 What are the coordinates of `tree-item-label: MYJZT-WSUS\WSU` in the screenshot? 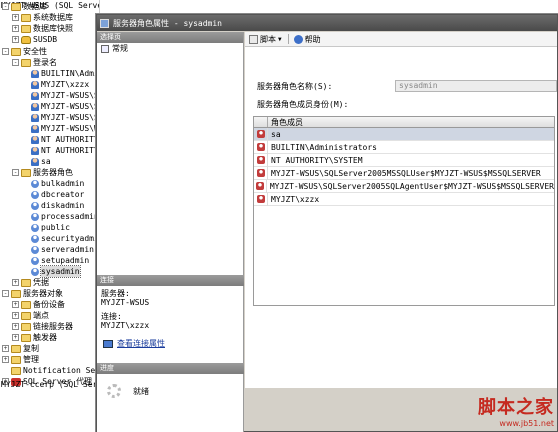 It's located at (70, 128).